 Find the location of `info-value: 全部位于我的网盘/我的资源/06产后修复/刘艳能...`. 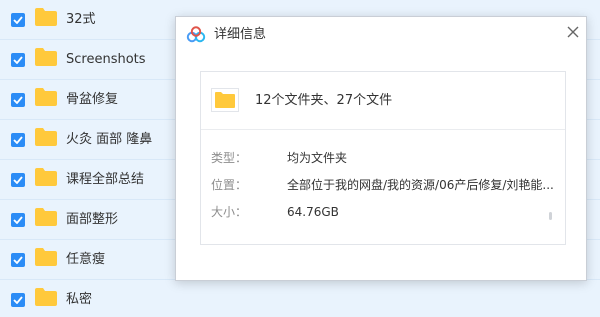

info-value: 全部位于我的网盘/我的资源/06产后修复/刘艳能... is located at coordinates (423, 185).